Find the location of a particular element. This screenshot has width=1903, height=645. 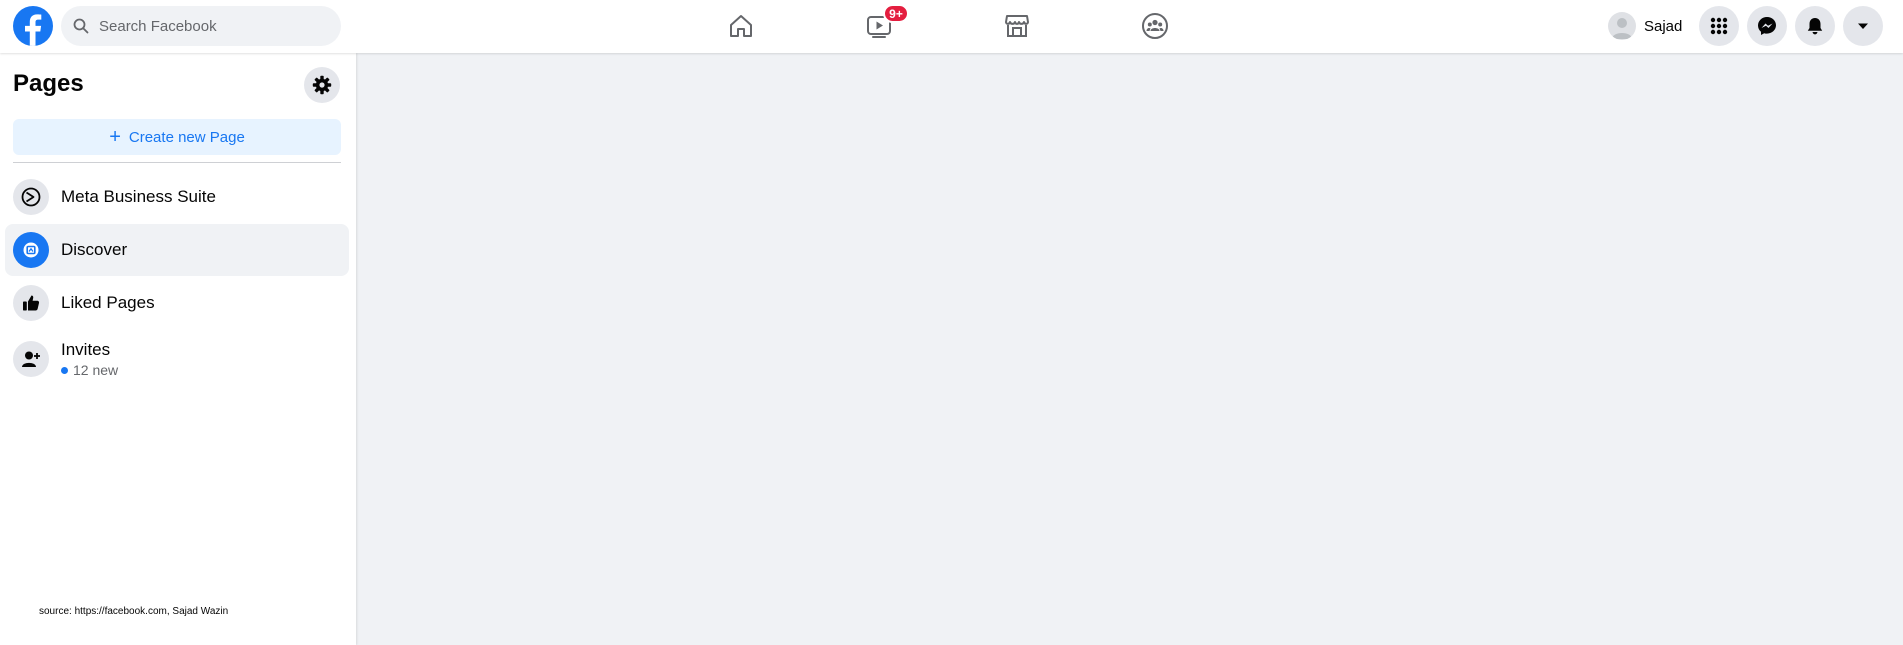

page-title: Pages is located at coordinates (48, 83).